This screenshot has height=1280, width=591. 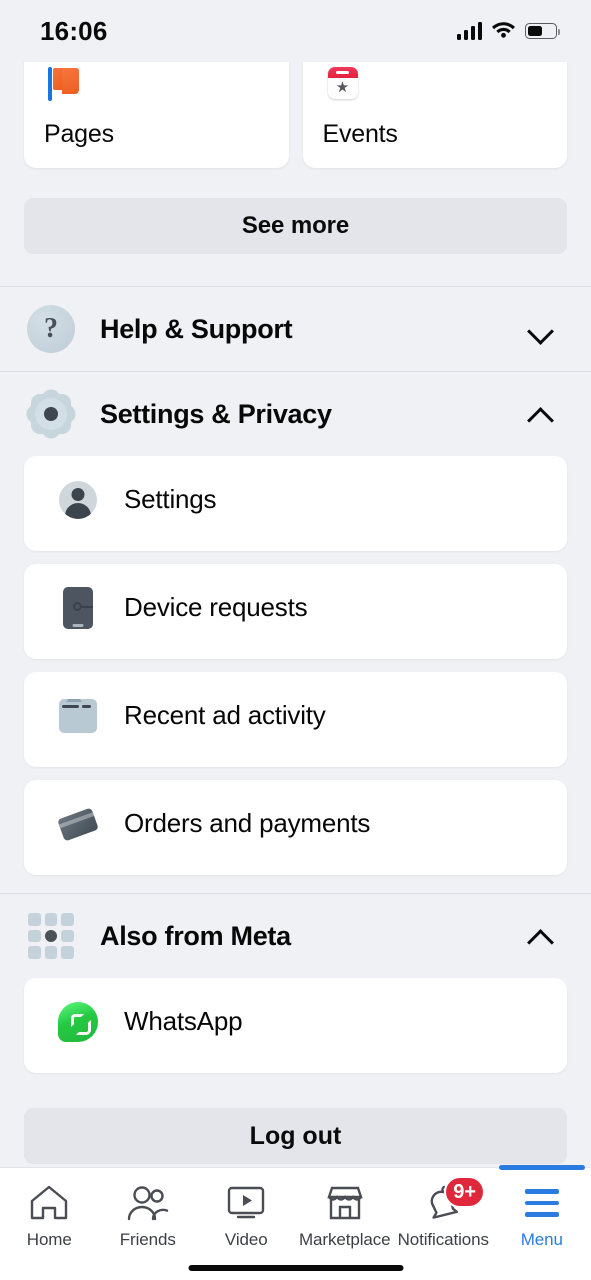 I want to click on events-calendar-icon: ★, so click(x=343, y=84).